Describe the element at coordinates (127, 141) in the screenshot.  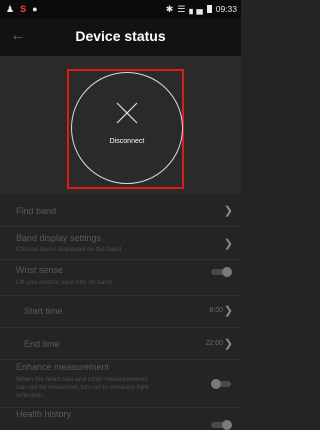
I see `disconnect-label: Disconnect` at that location.